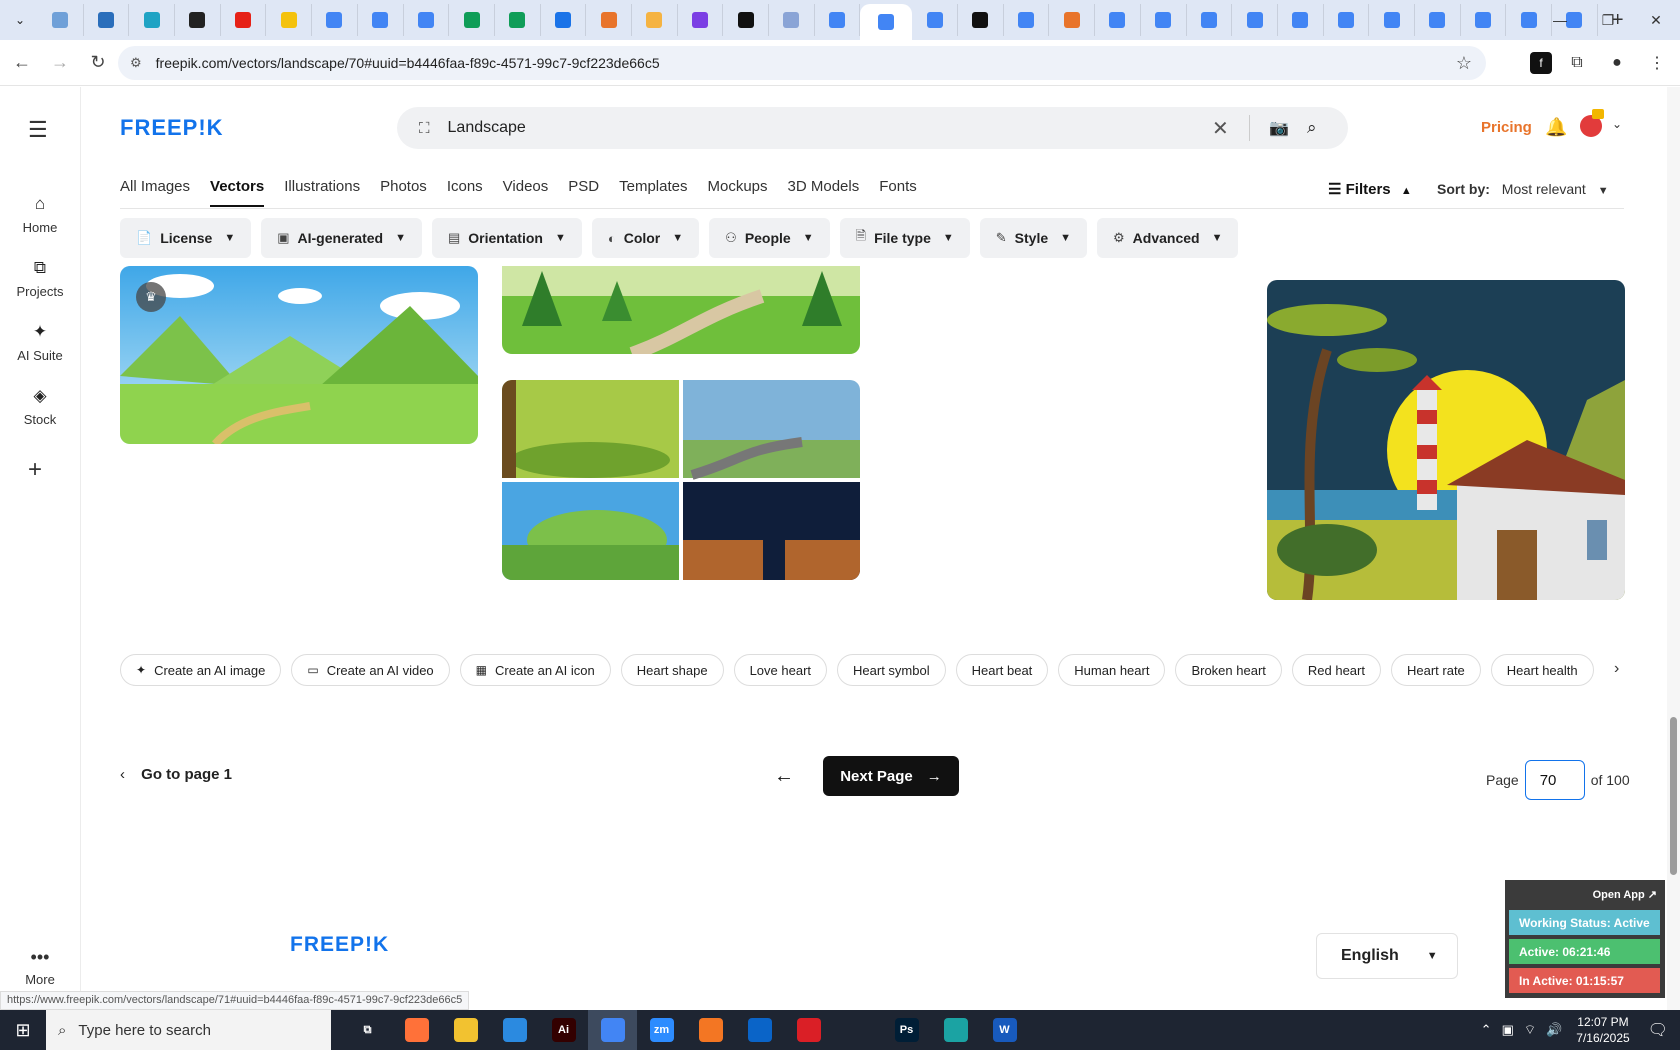 Image resolution: width=1680 pixels, height=1050 pixels. What do you see at coordinates (506, 238) in the screenshot?
I see `filter-chip-orientation: ▤ Orientation ▼` at bounding box center [506, 238].